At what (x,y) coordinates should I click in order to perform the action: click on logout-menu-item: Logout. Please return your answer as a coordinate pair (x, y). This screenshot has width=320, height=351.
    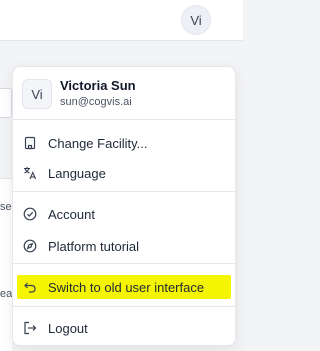
    Looking at the image, I should click on (124, 328).